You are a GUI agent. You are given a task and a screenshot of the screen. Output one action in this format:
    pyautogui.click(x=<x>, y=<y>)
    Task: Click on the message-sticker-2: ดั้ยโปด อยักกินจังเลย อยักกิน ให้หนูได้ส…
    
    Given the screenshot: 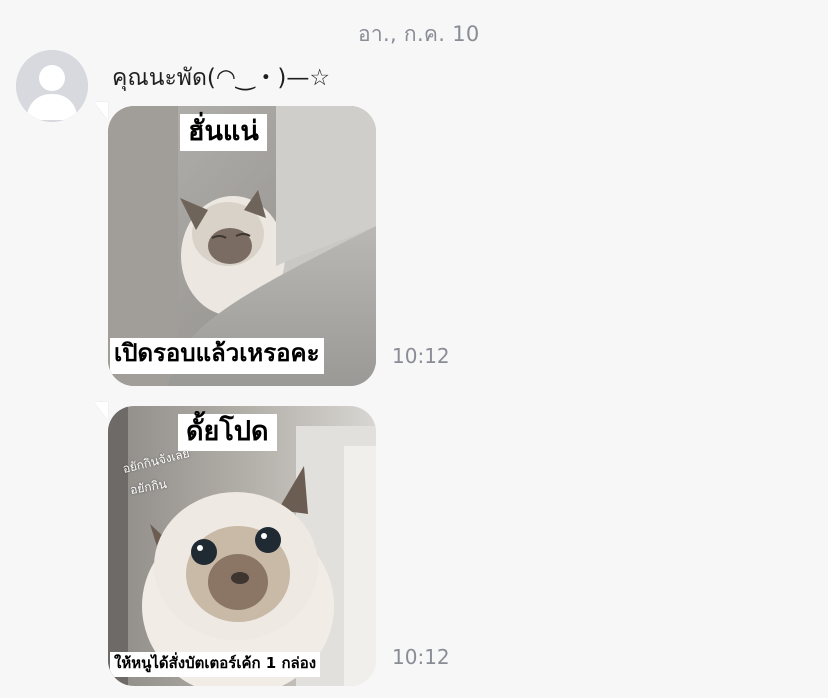 What is the action you would take?
    pyautogui.click(x=235, y=544)
    